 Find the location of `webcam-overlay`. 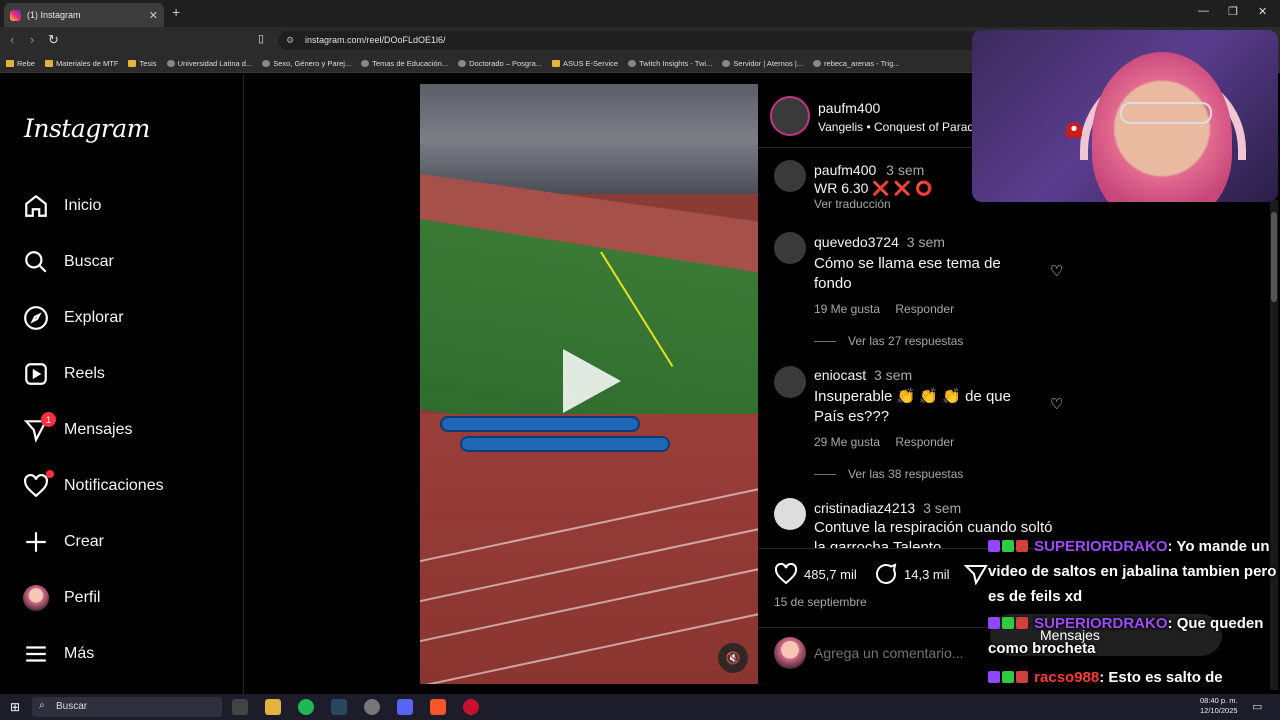

webcam-overlay is located at coordinates (1125, 116).